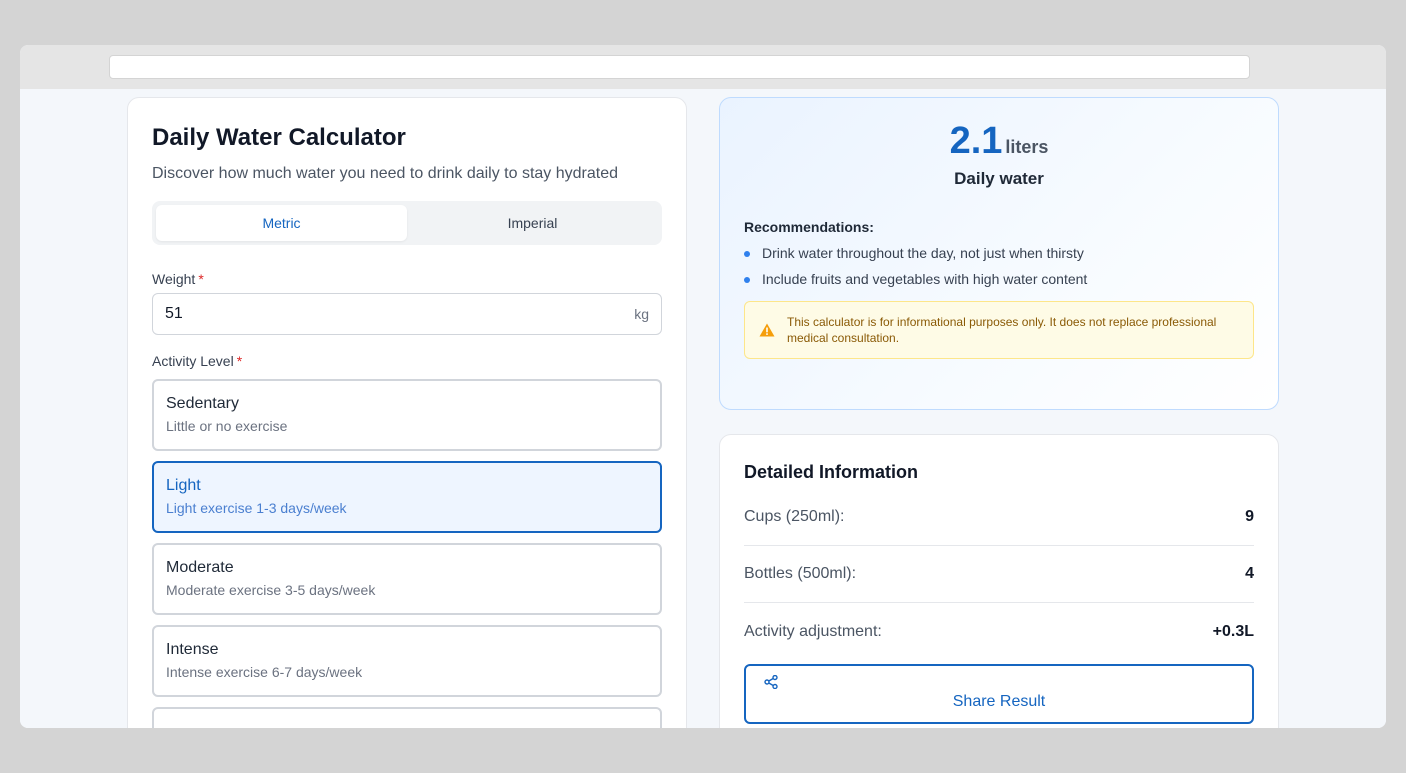 This screenshot has width=1406, height=773. Describe the element at coordinates (999, 517) in the screenshot. I see `detail-row-cups: Cups (250ml): 9` at that location.